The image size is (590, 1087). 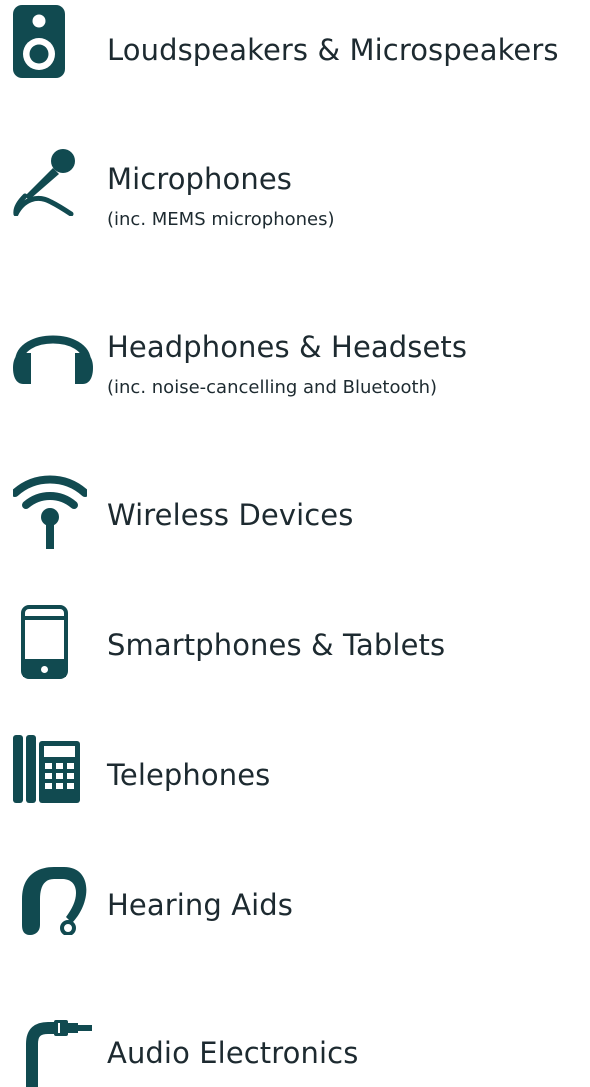 I want to click on category-item-hearing-aids: Hearing Aids, so click(x=295, y=905).